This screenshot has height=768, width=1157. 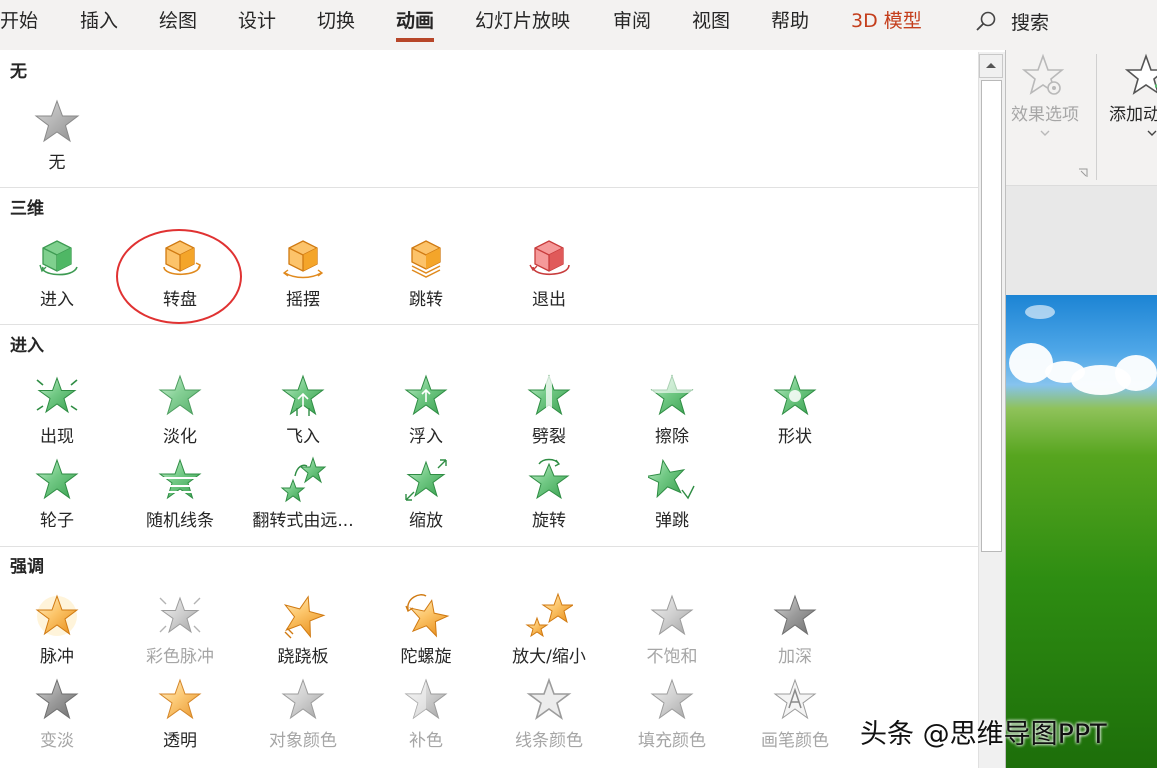 I want to click on gallery-item-label: 放大/缩小, so click(x=549, y=657).